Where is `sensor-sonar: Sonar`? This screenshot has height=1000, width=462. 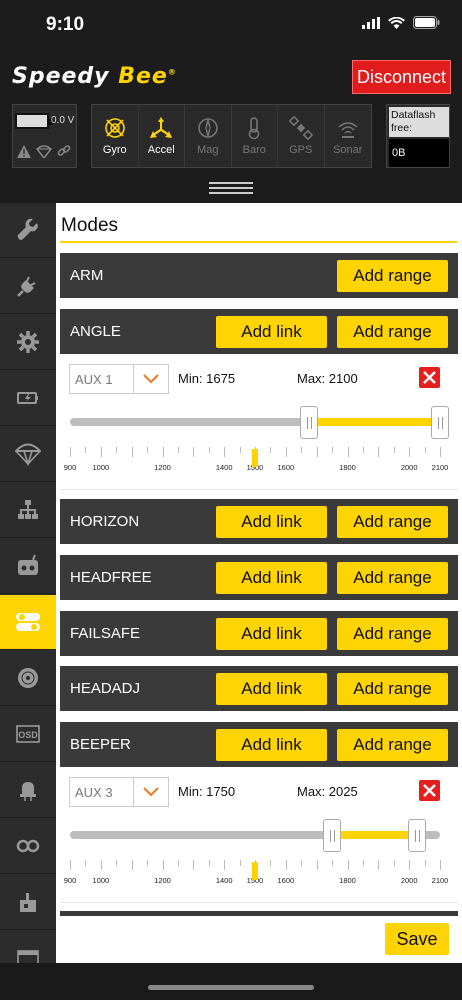 sensor-sonar: Sonar is located at coordinates (348, 136).